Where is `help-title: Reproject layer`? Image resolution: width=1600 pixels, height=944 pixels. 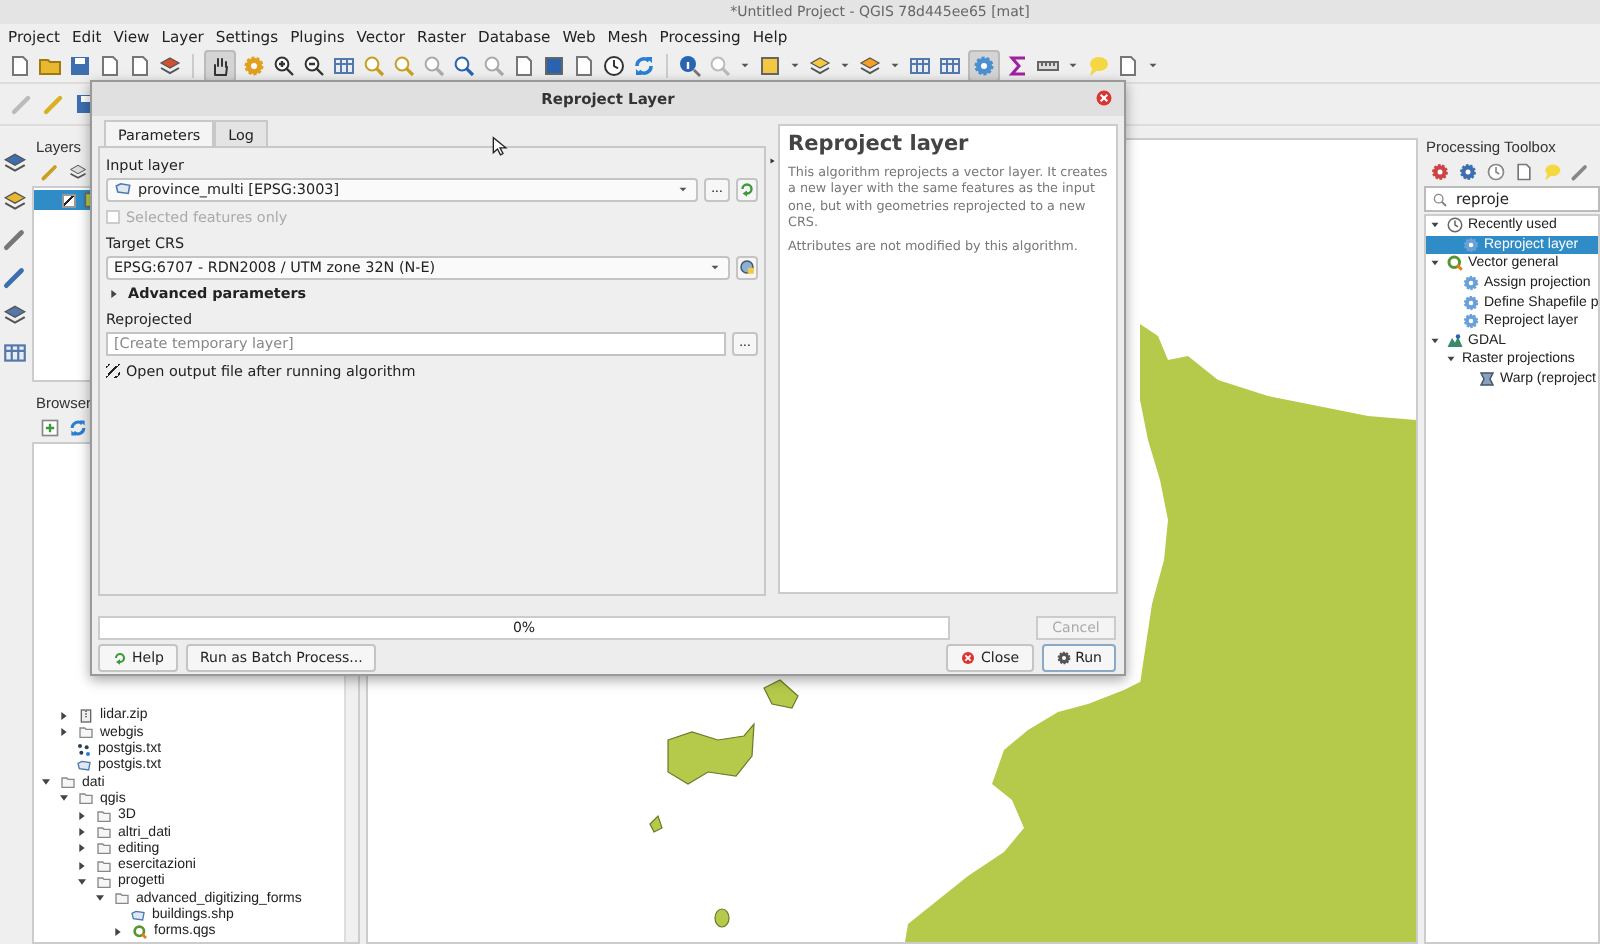
help-title: Reproject layer is located at coordinates (879, 144).